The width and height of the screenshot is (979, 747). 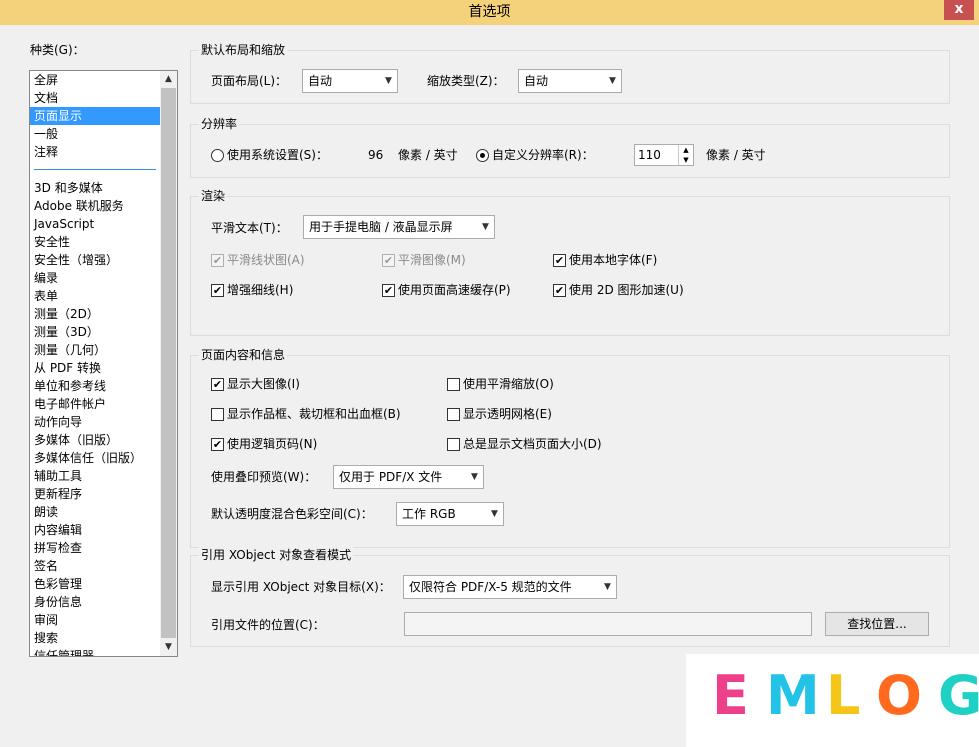 What do you see at coordinates (424, 260) in the screenshot?
I see `smooth-images-checkbox: ✔ 平滑图像(M)` at bounding box center [424, 260].